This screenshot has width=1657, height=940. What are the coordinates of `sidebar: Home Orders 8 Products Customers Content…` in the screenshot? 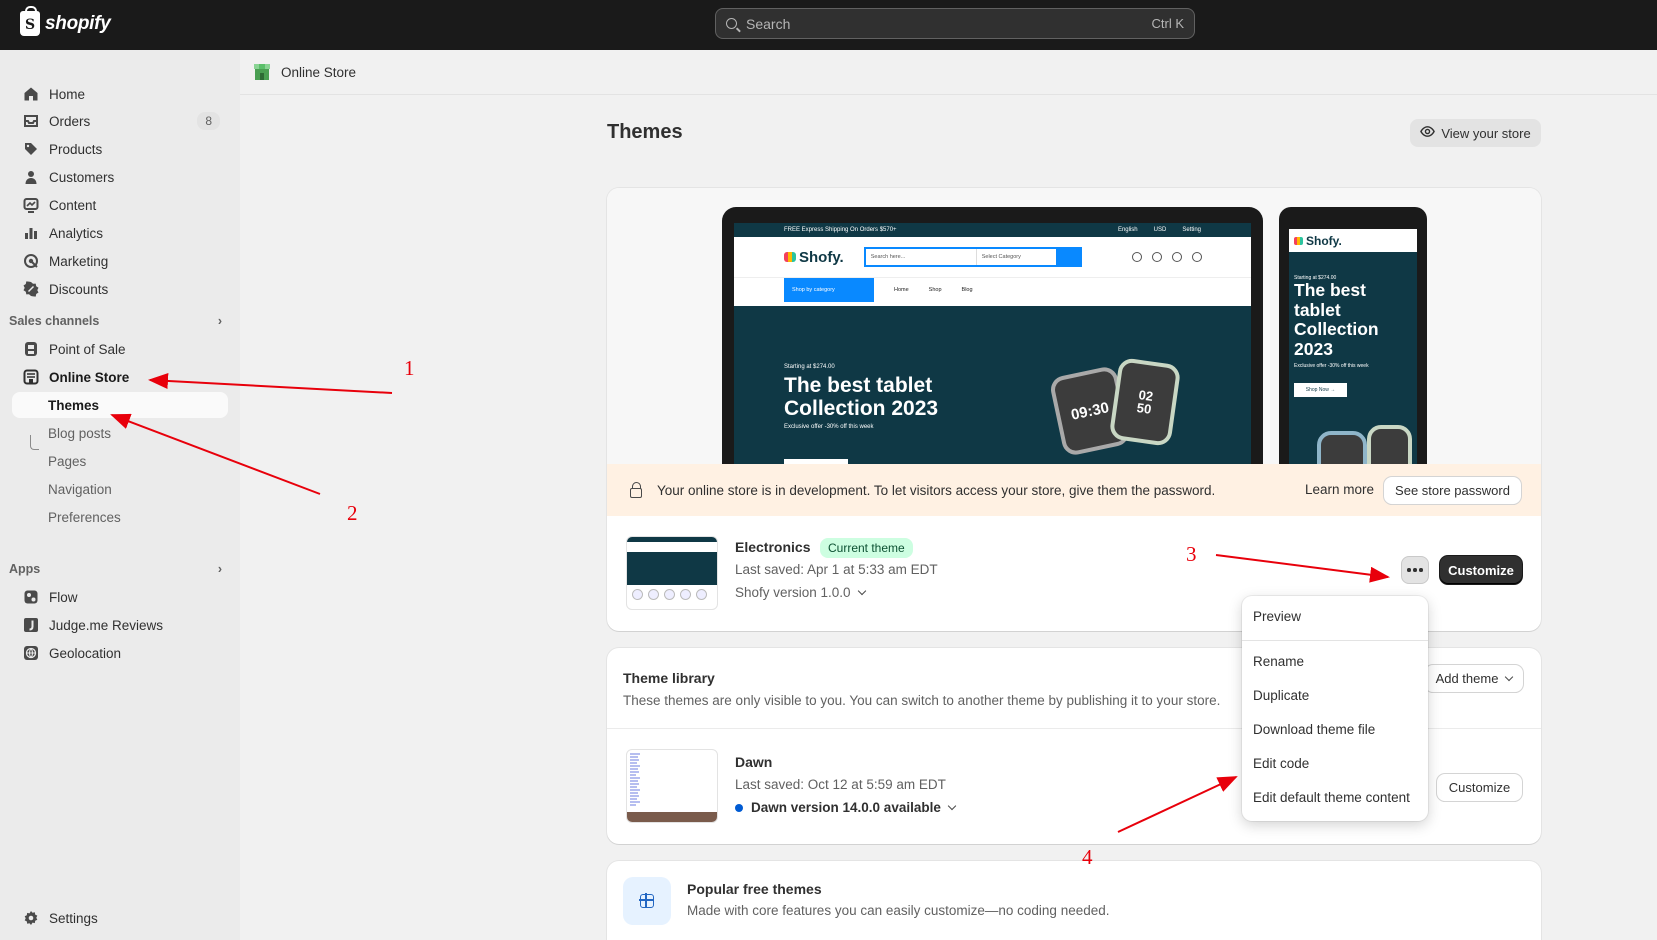 It's located at (120, 495).